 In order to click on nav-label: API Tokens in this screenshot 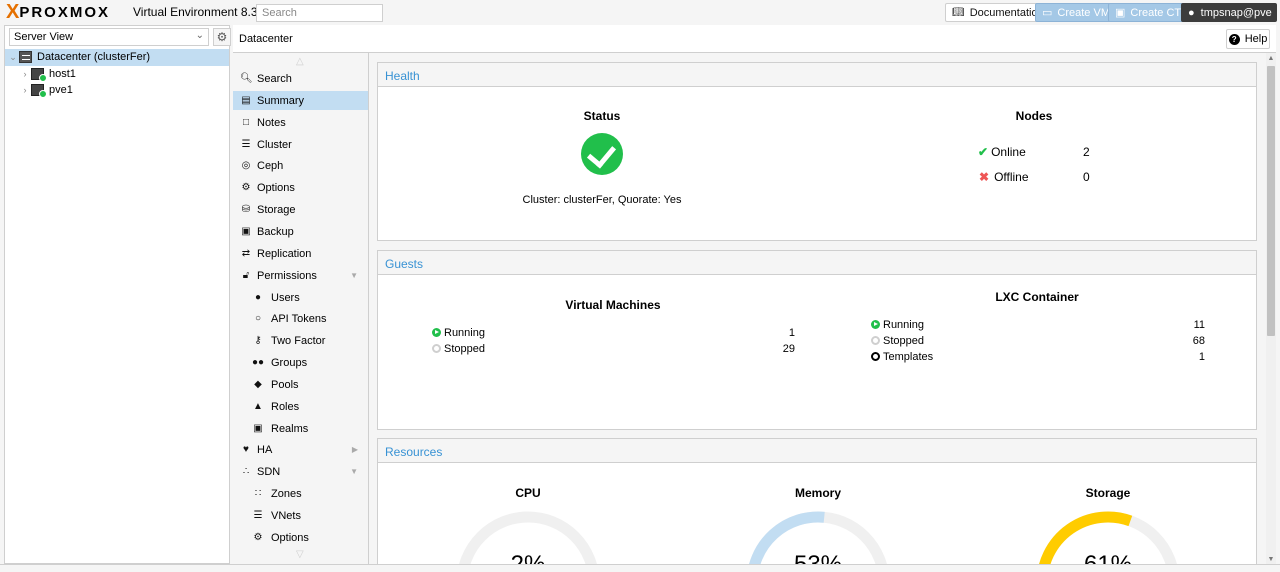, I will do `click(299, 318)`.